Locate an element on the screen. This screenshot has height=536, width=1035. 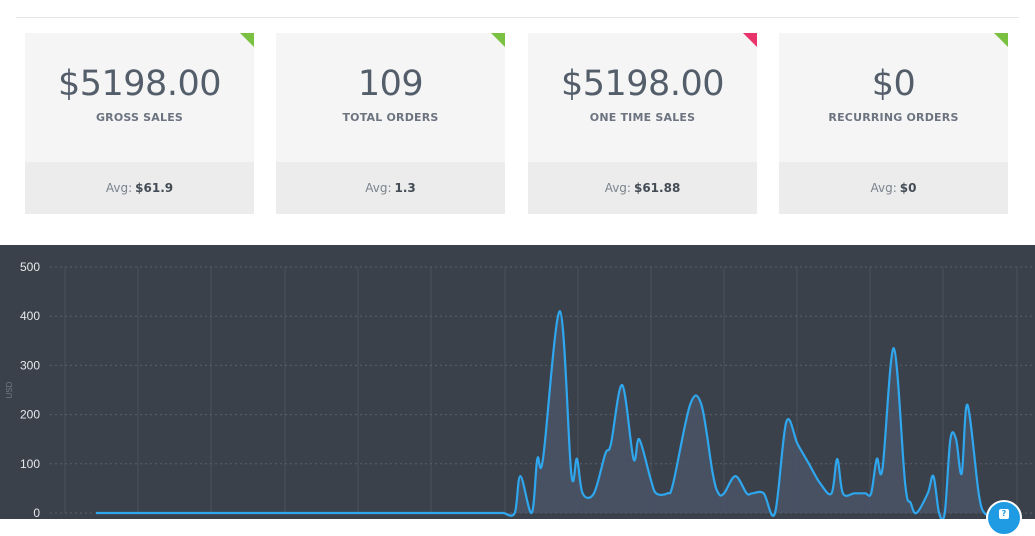
total-orders-value: 109 is located at coordinates (390, 84).